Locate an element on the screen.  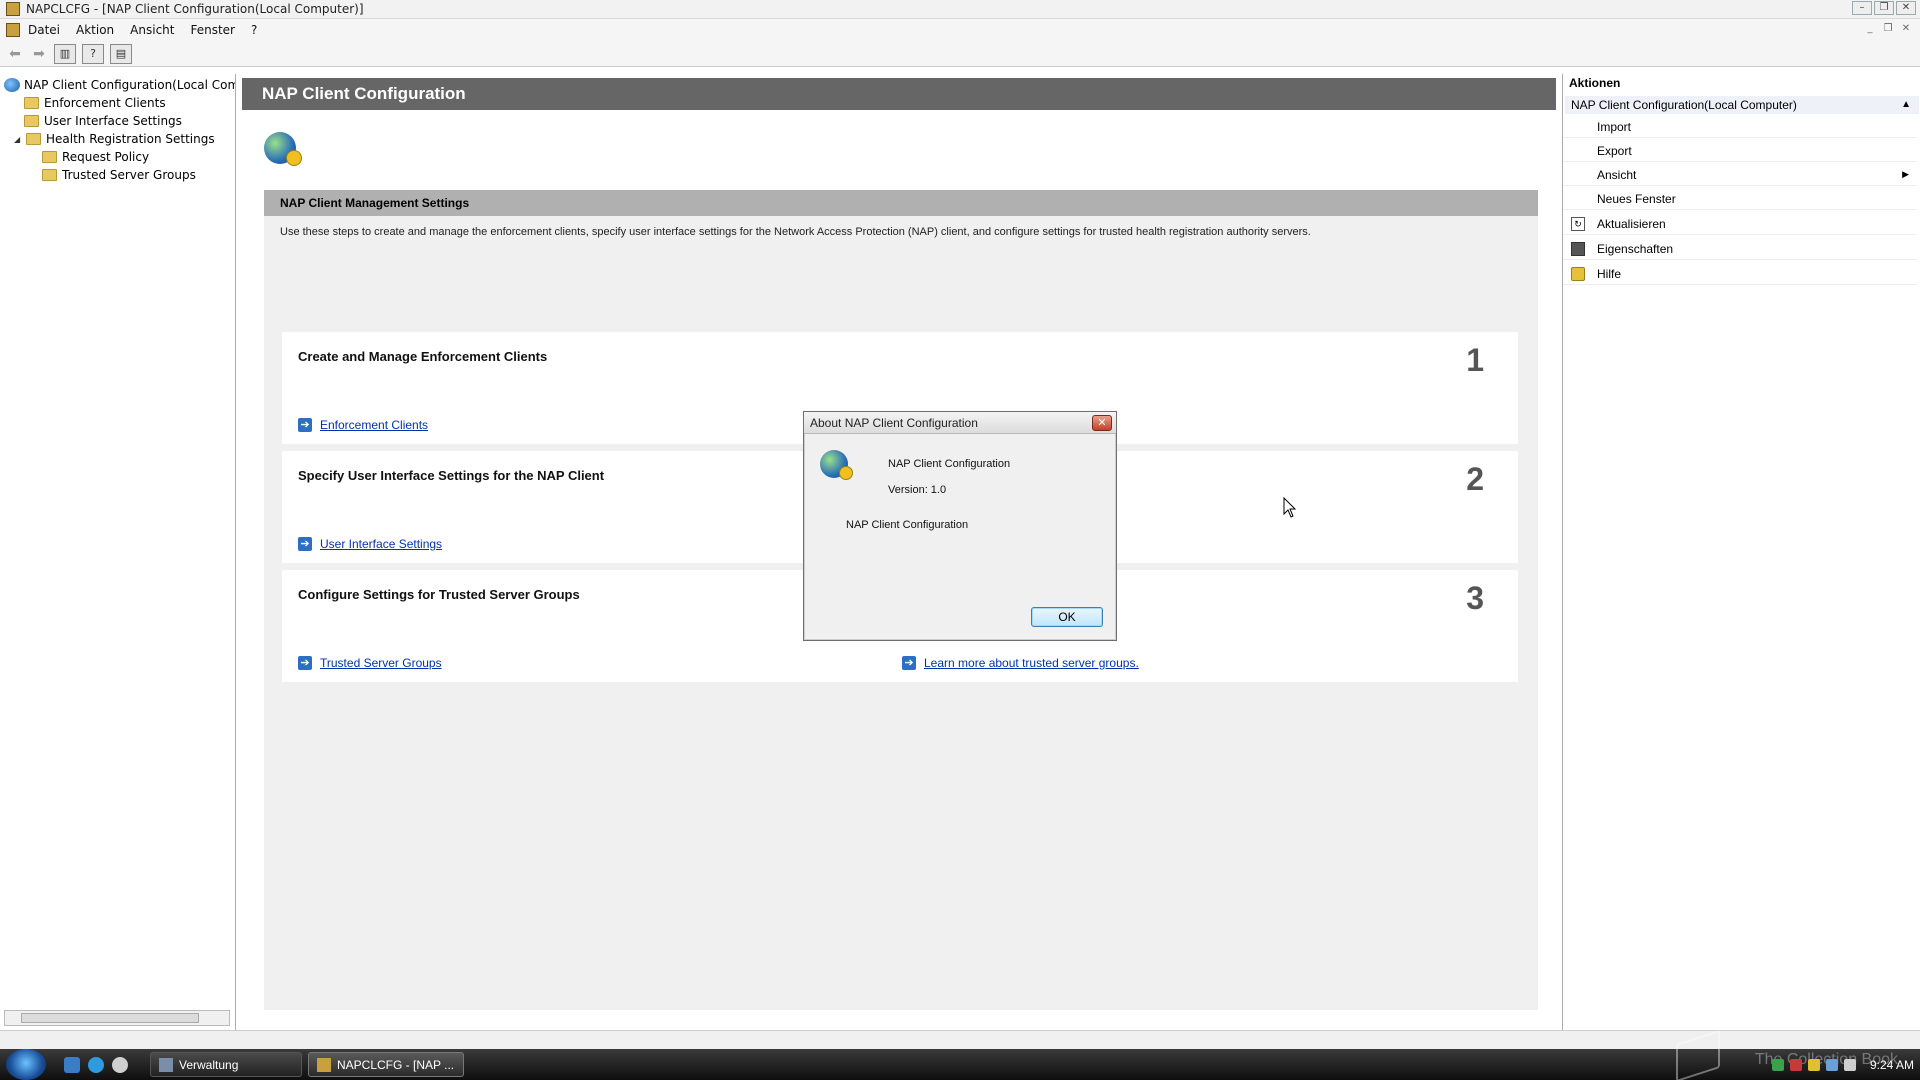
dialog-close-icon: ✕ is located at coordinates (1102, 423).